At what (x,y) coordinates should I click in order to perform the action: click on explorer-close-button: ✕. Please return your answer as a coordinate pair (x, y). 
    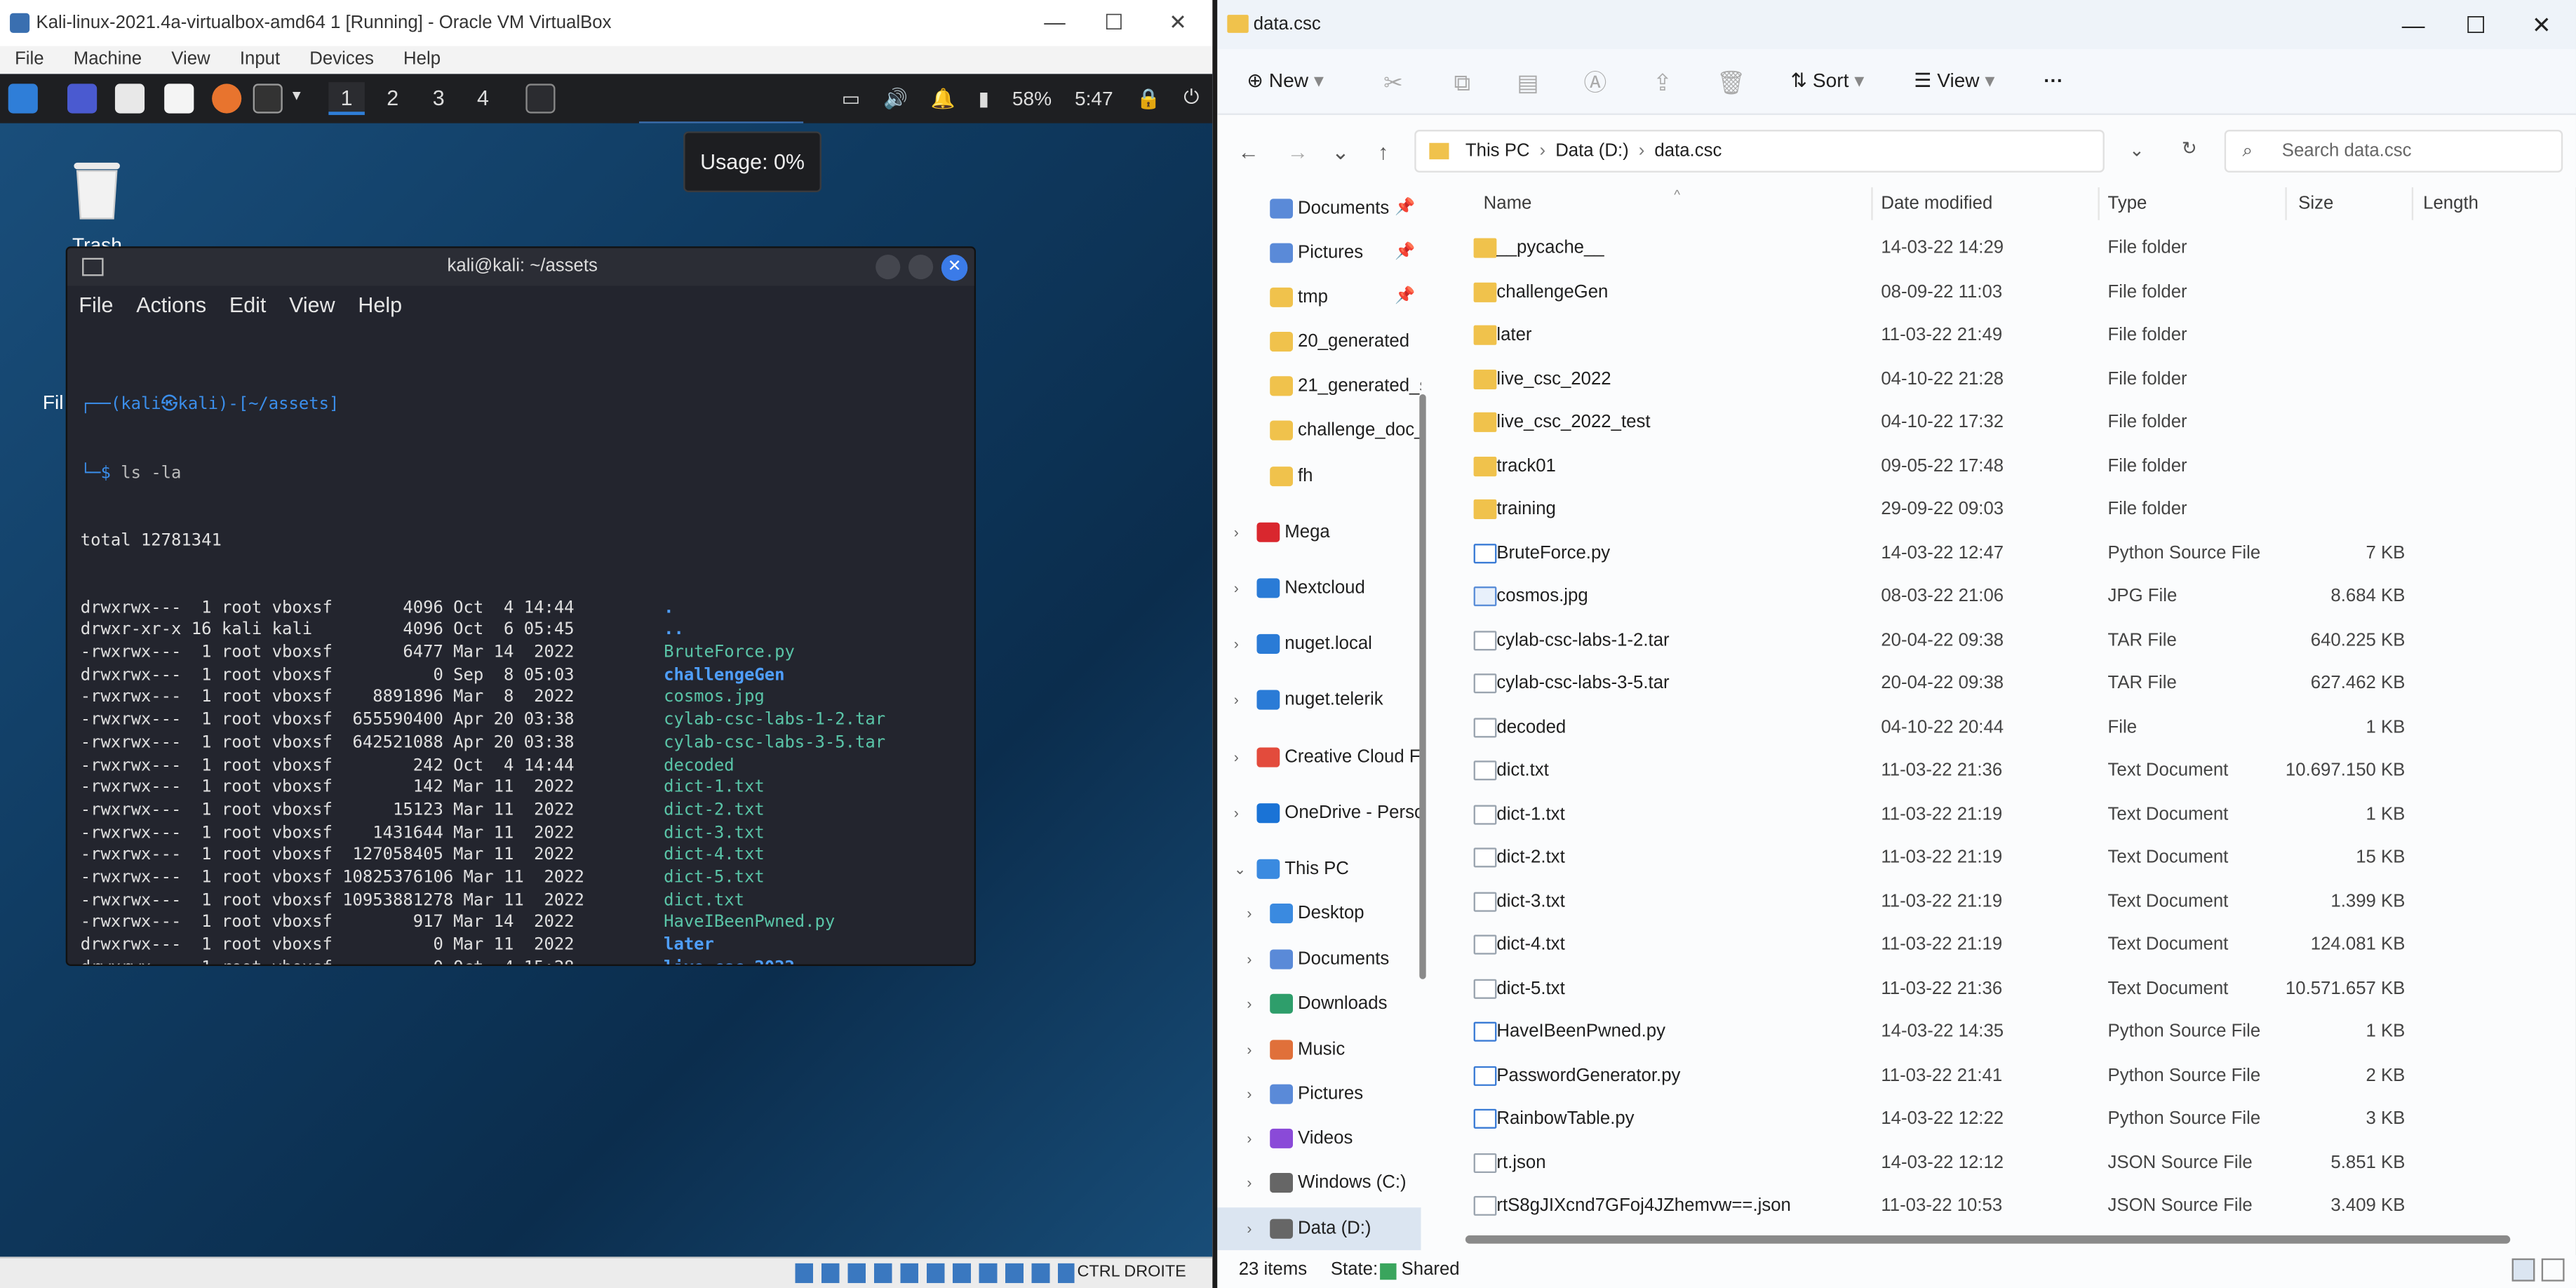
    Looking at the image, I should click on (2541, 25).